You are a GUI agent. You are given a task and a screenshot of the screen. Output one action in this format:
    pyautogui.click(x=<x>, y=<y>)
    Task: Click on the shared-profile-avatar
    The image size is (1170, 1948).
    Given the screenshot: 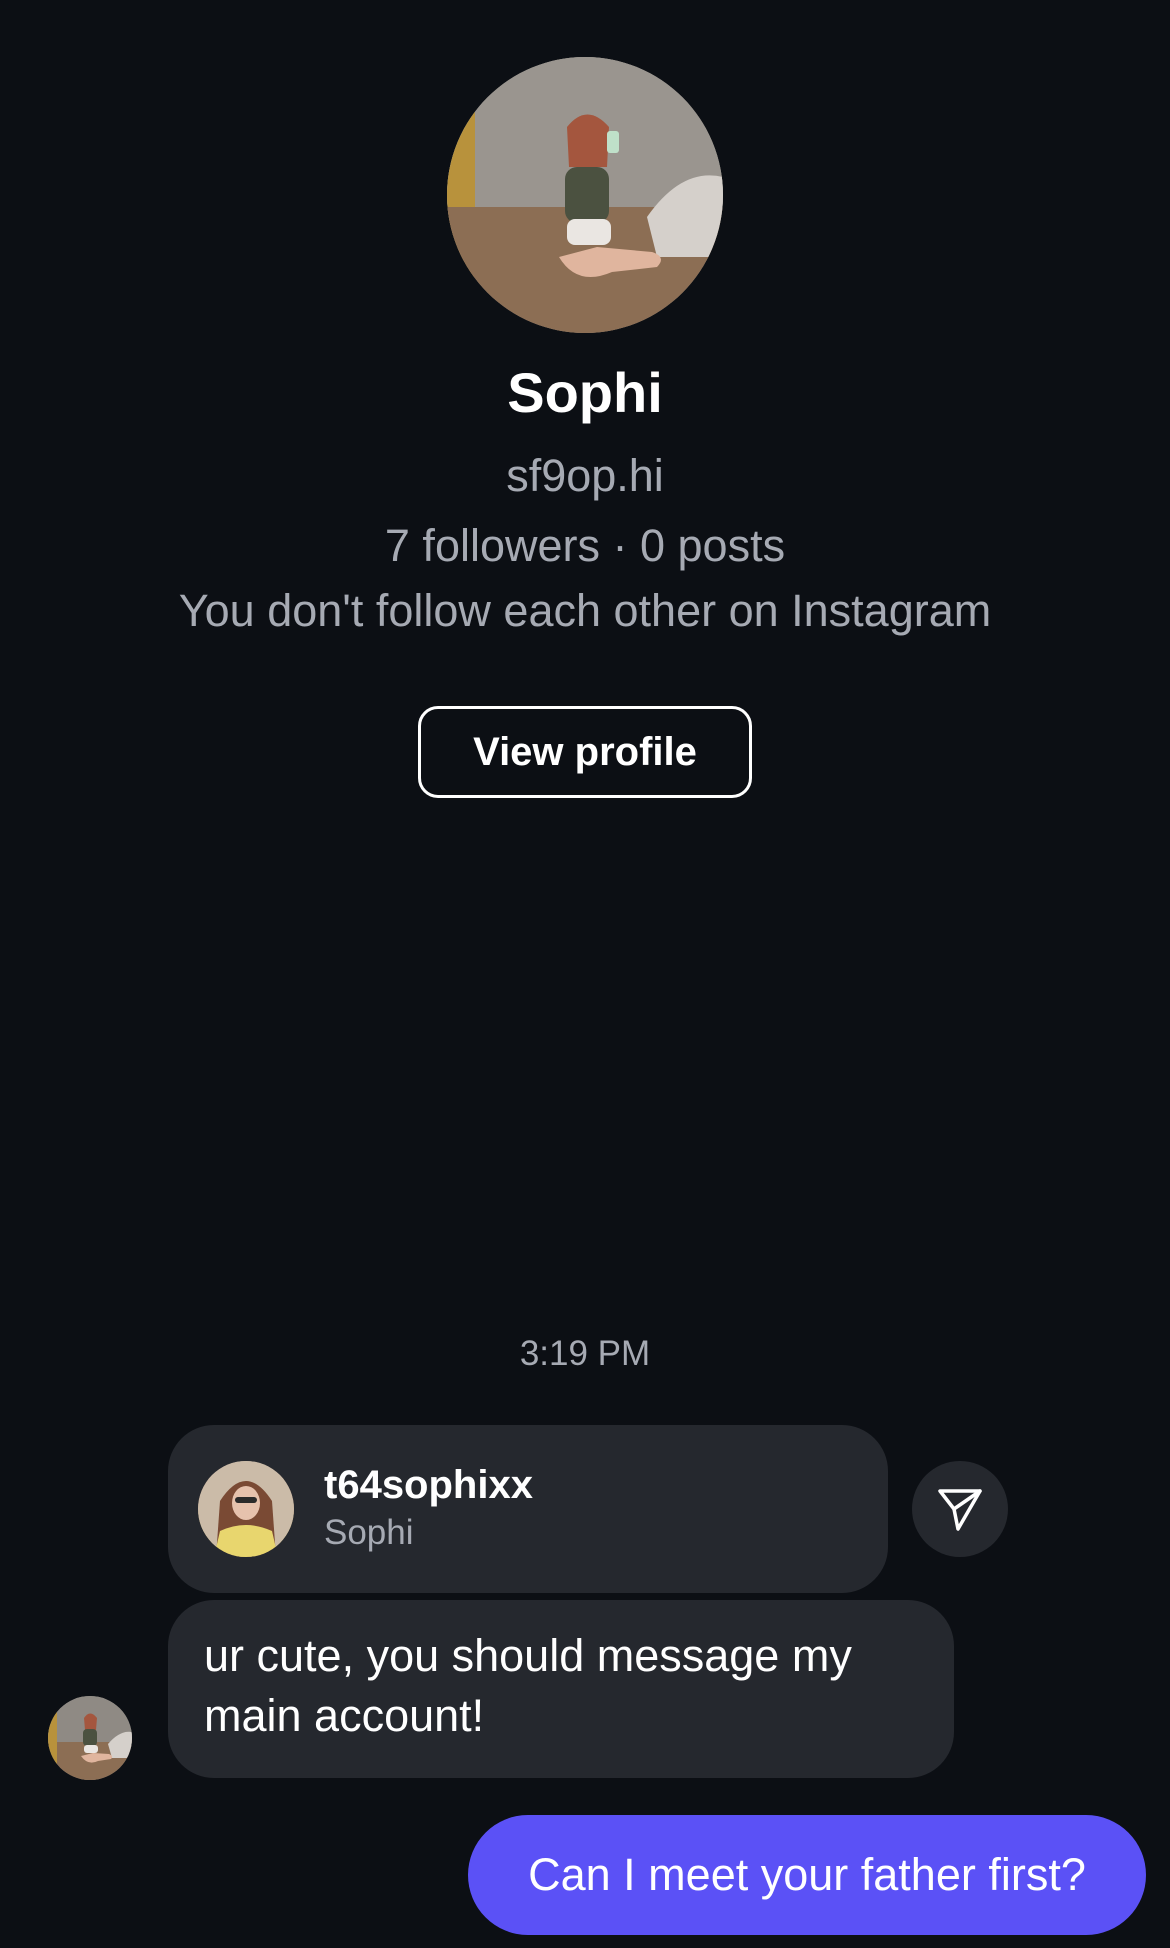 What is the action you would take?
    pyautogui.click(x=246, y=1509)
    